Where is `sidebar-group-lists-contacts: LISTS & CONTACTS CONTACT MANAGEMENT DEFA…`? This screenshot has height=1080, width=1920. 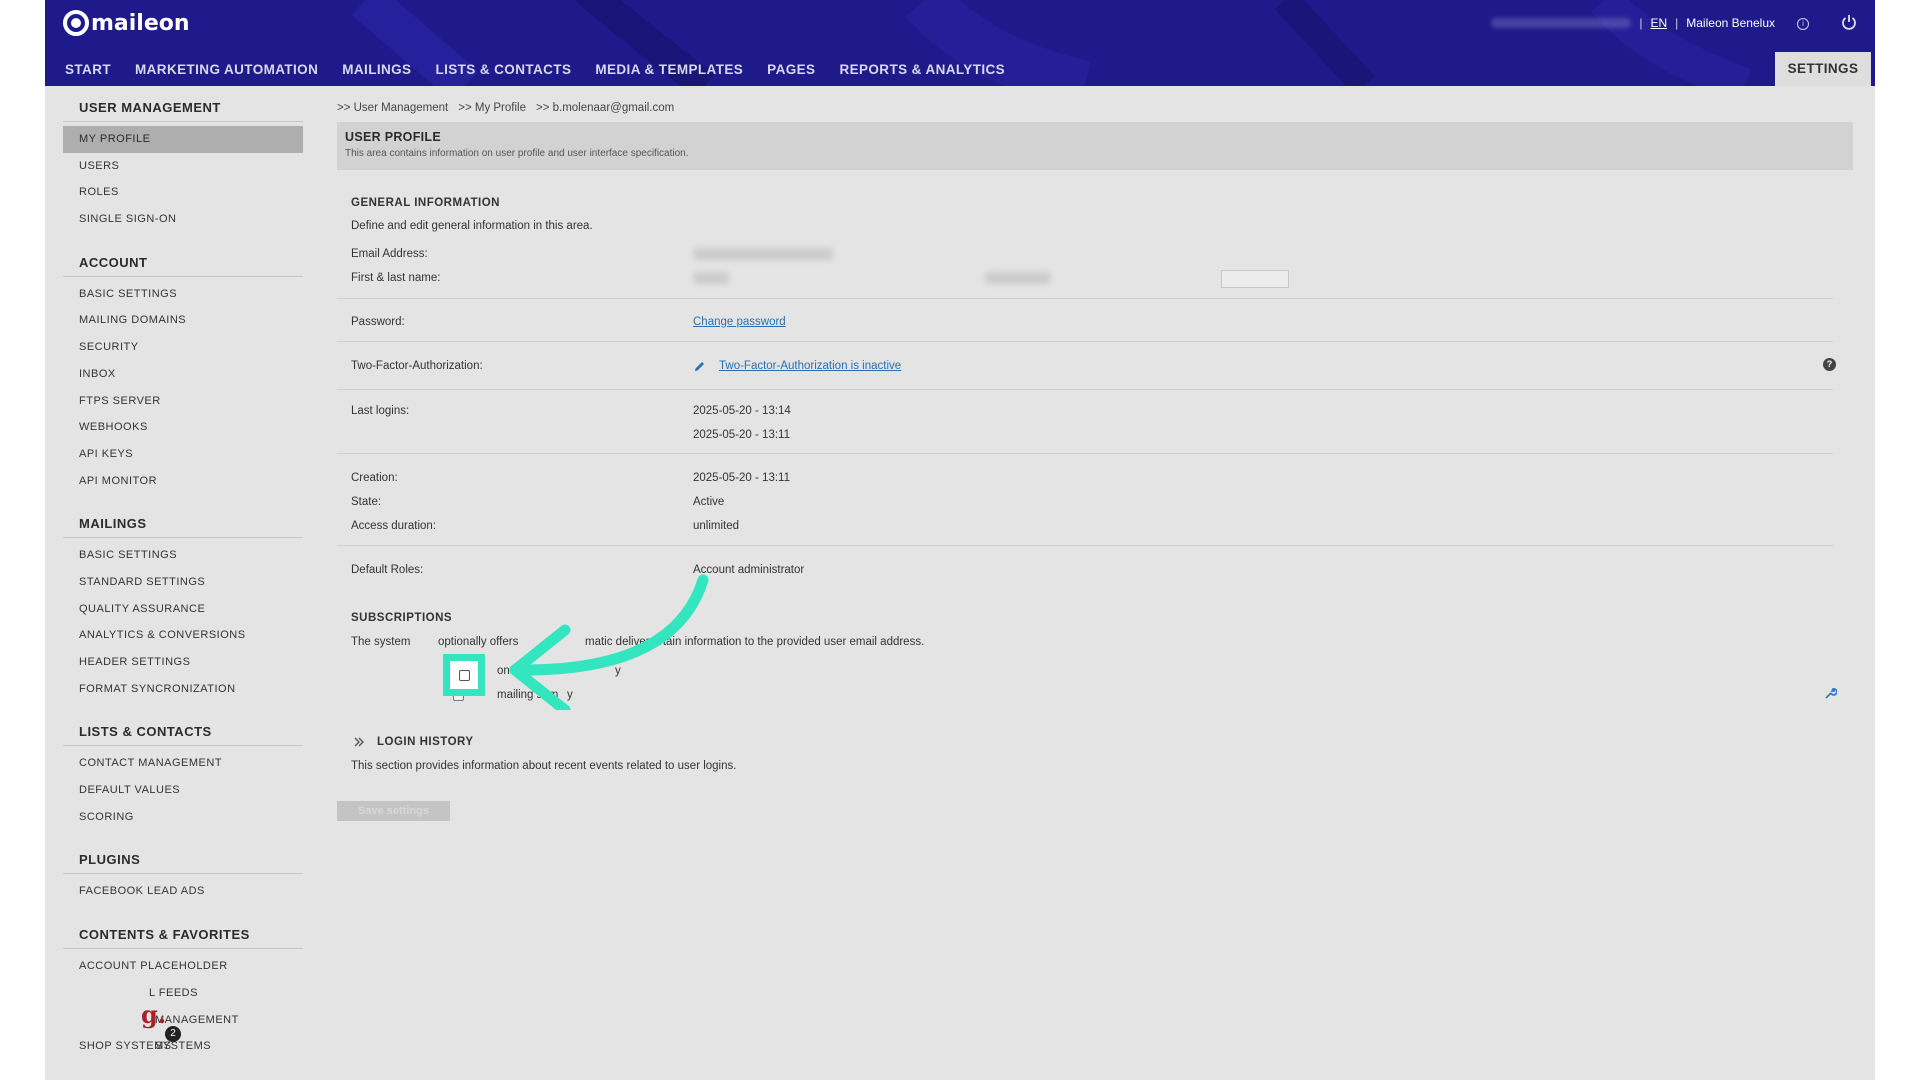
sidebar-group-lists-contacts: LISTS & CONTACTS CONTACT MANAGEMENT DEFA… is located at coordinates (183, 777).